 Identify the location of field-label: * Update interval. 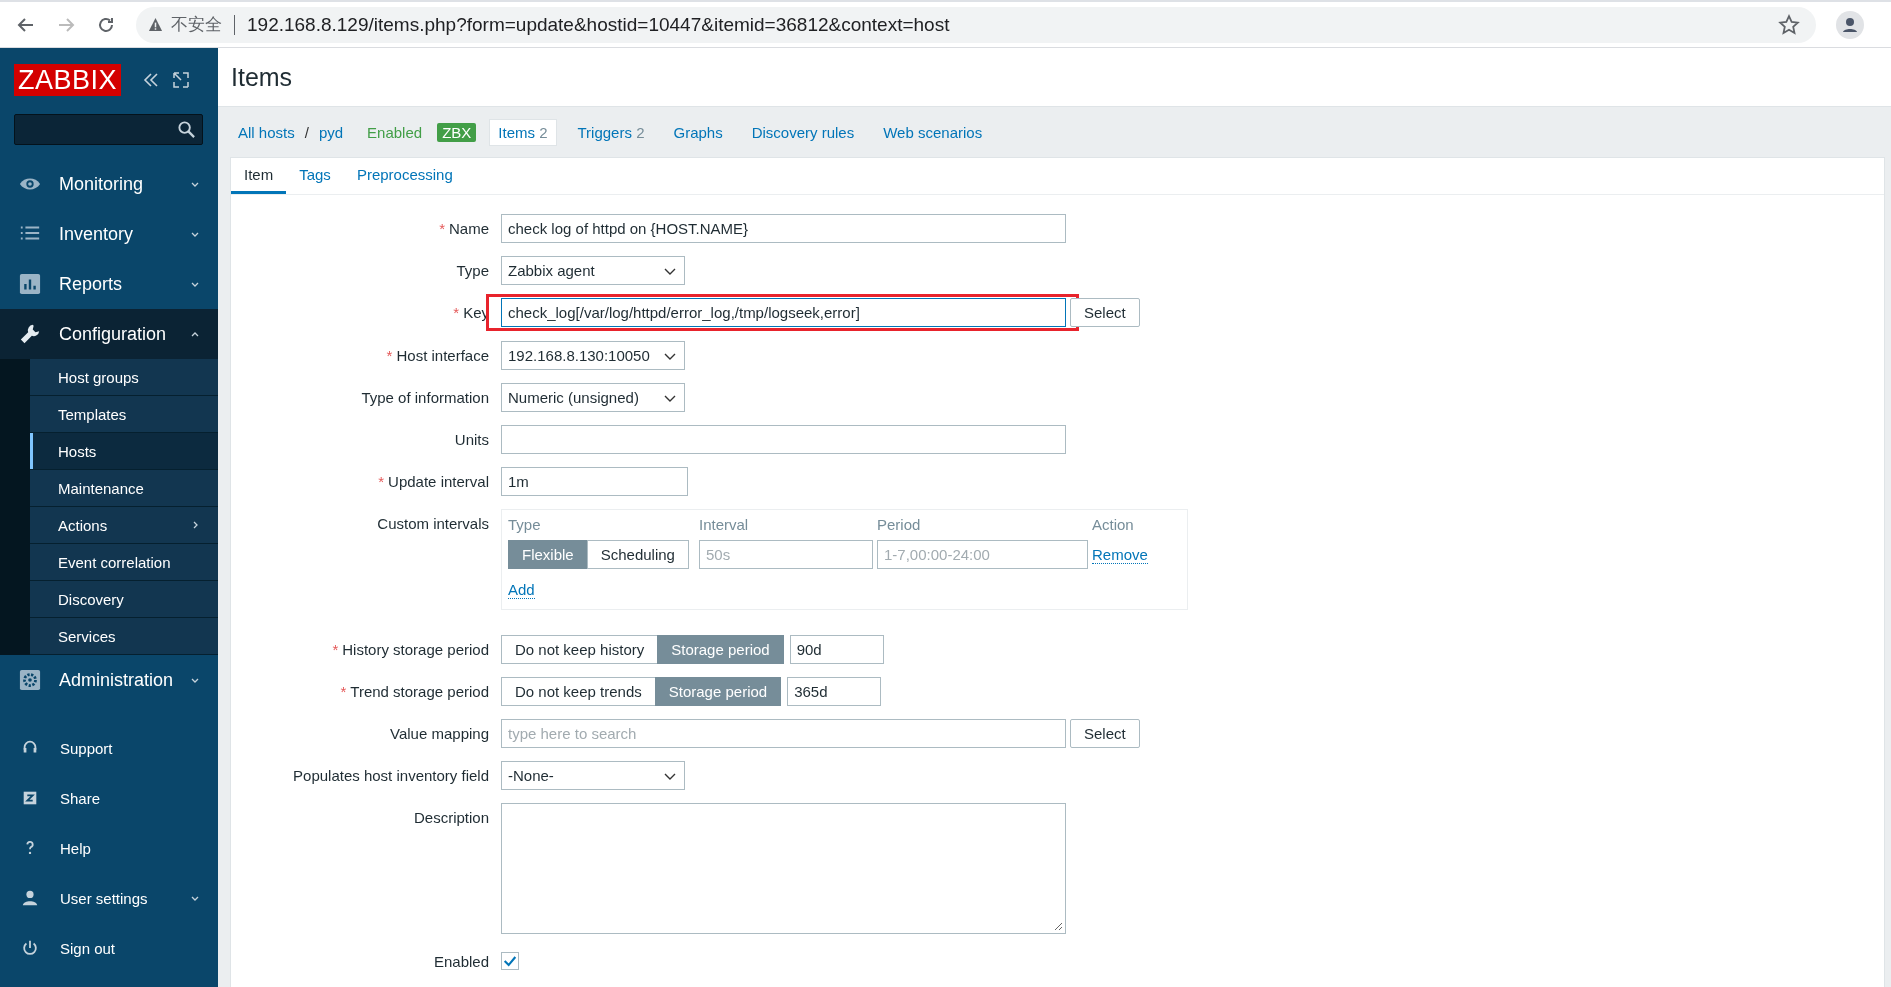
(433, 482).